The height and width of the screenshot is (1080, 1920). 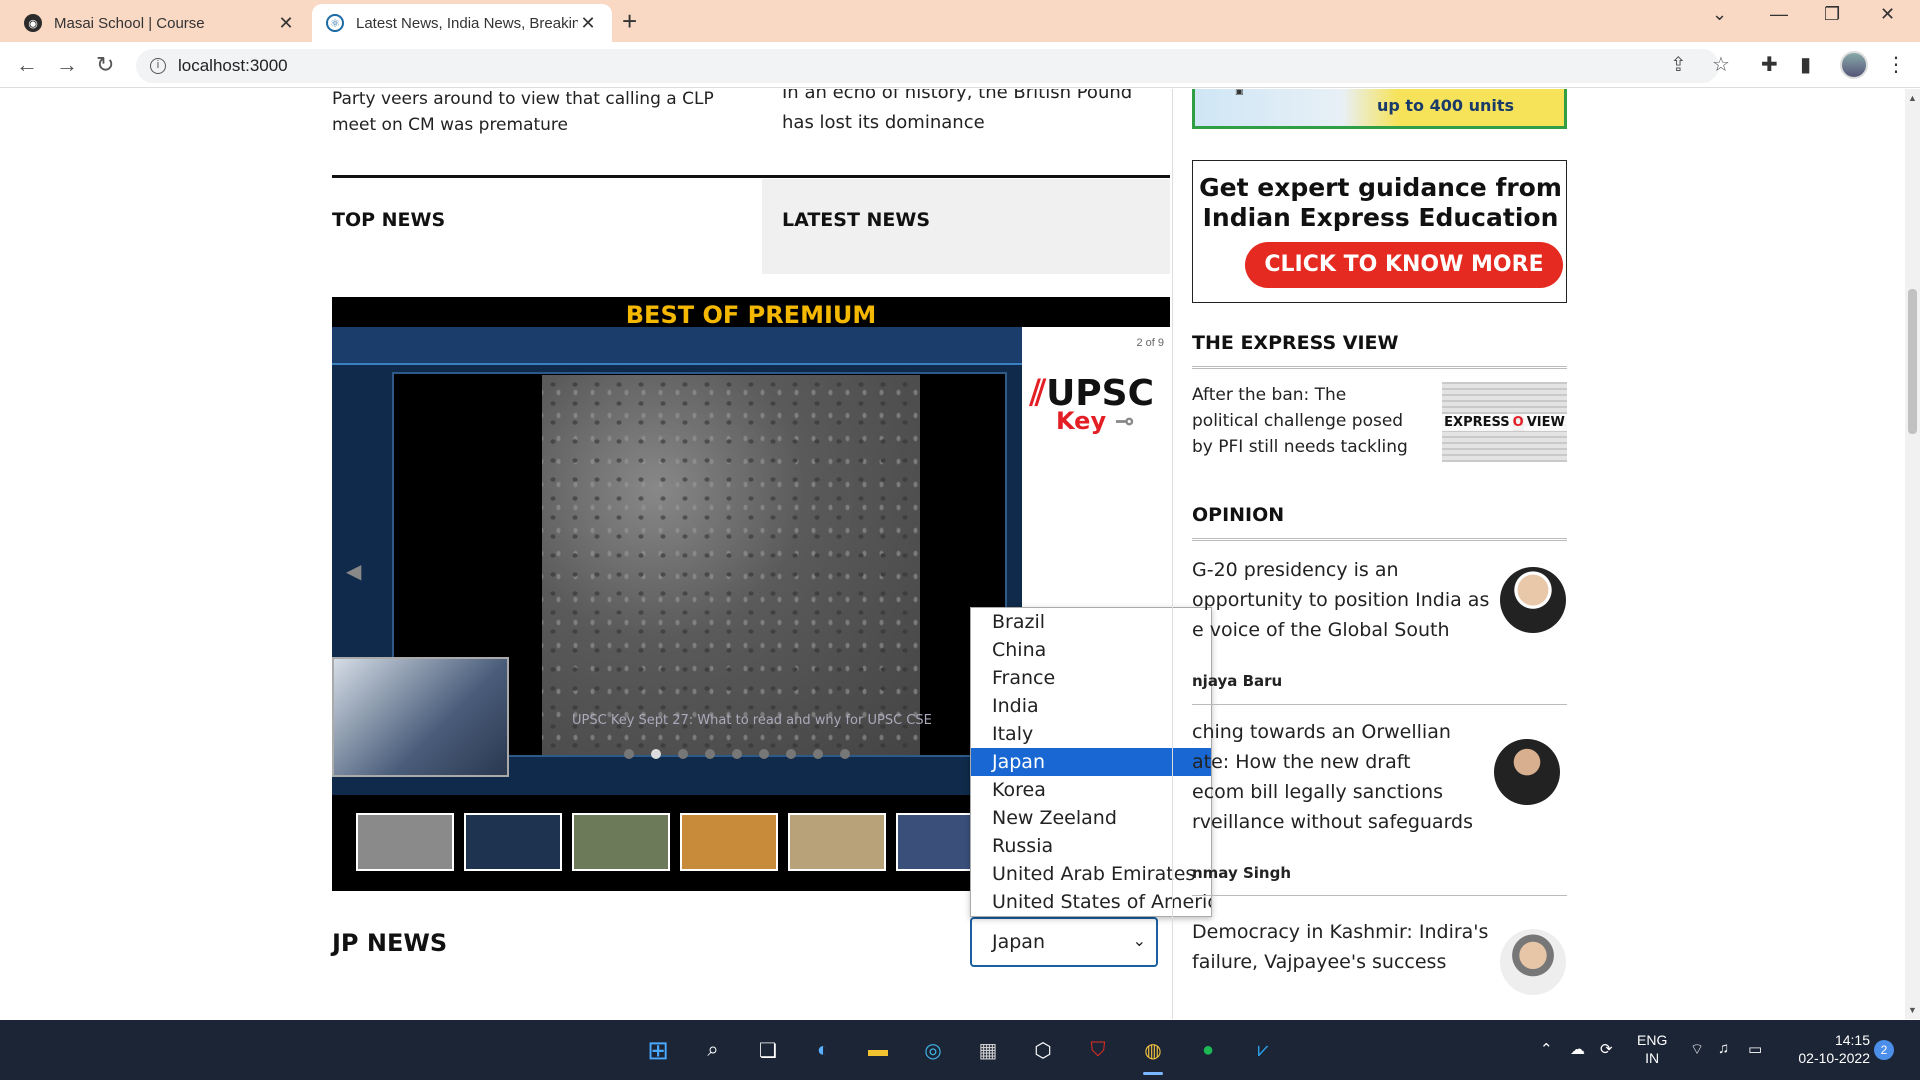 What do you see at coordinates (1153, 1054) in the screenshot?
I see `chrome-icon: ◍` at bounding box center [1153, 1054].